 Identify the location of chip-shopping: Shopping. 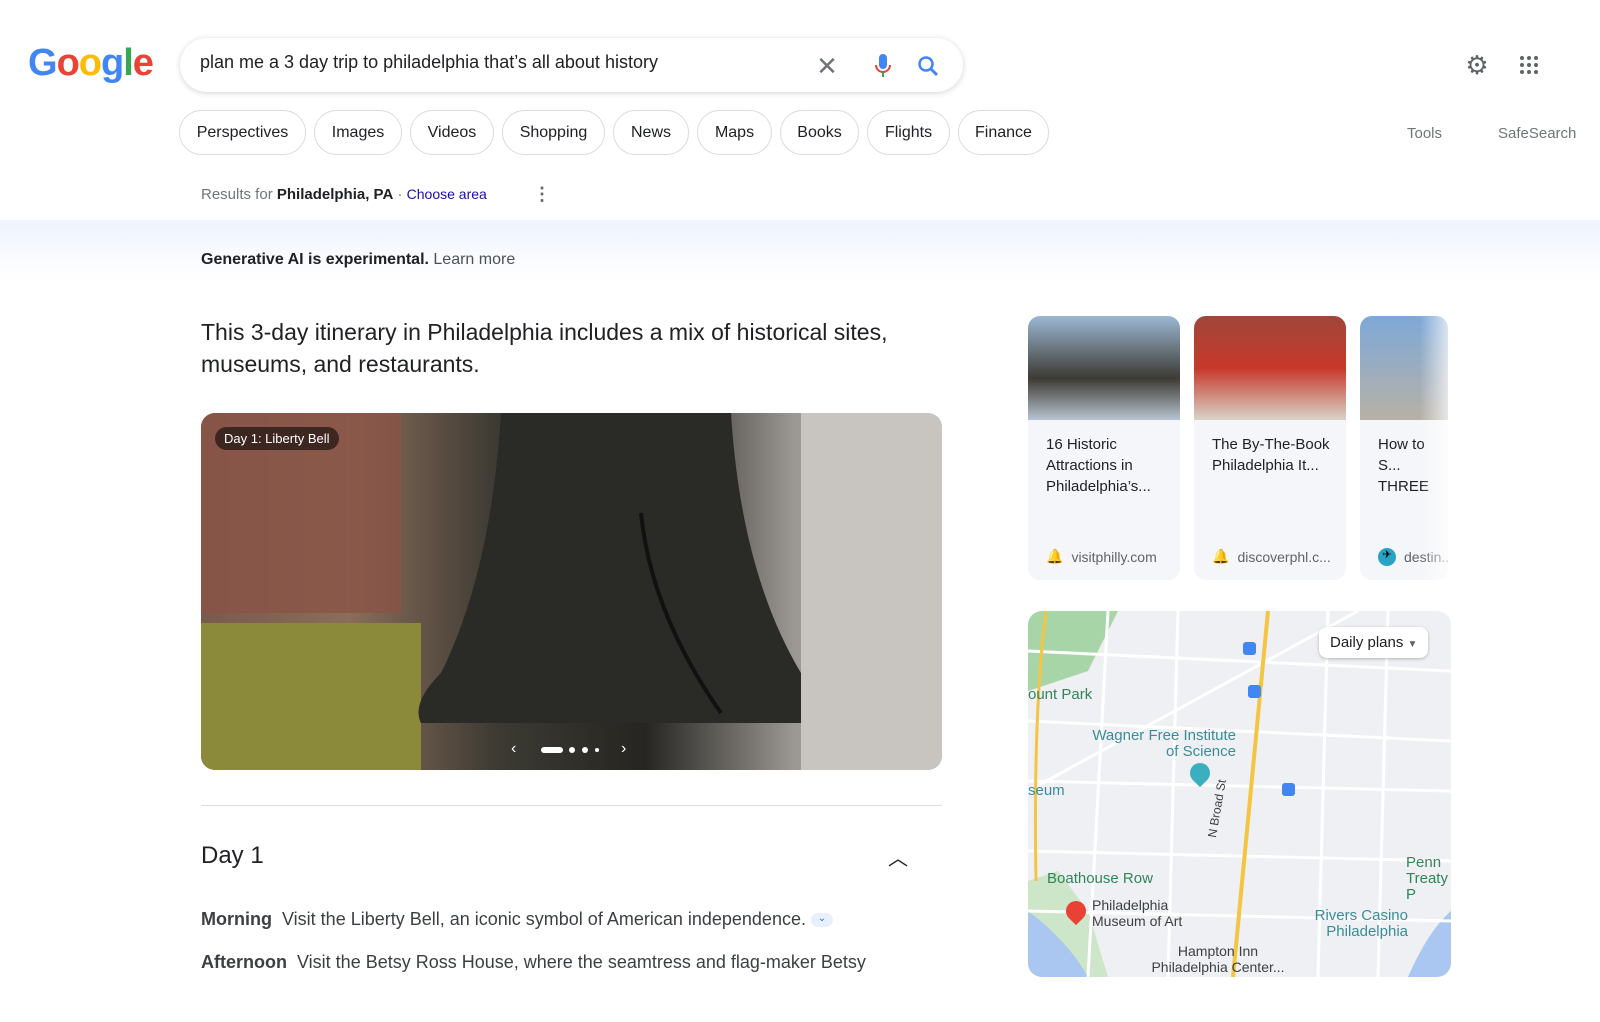
(553, 132).